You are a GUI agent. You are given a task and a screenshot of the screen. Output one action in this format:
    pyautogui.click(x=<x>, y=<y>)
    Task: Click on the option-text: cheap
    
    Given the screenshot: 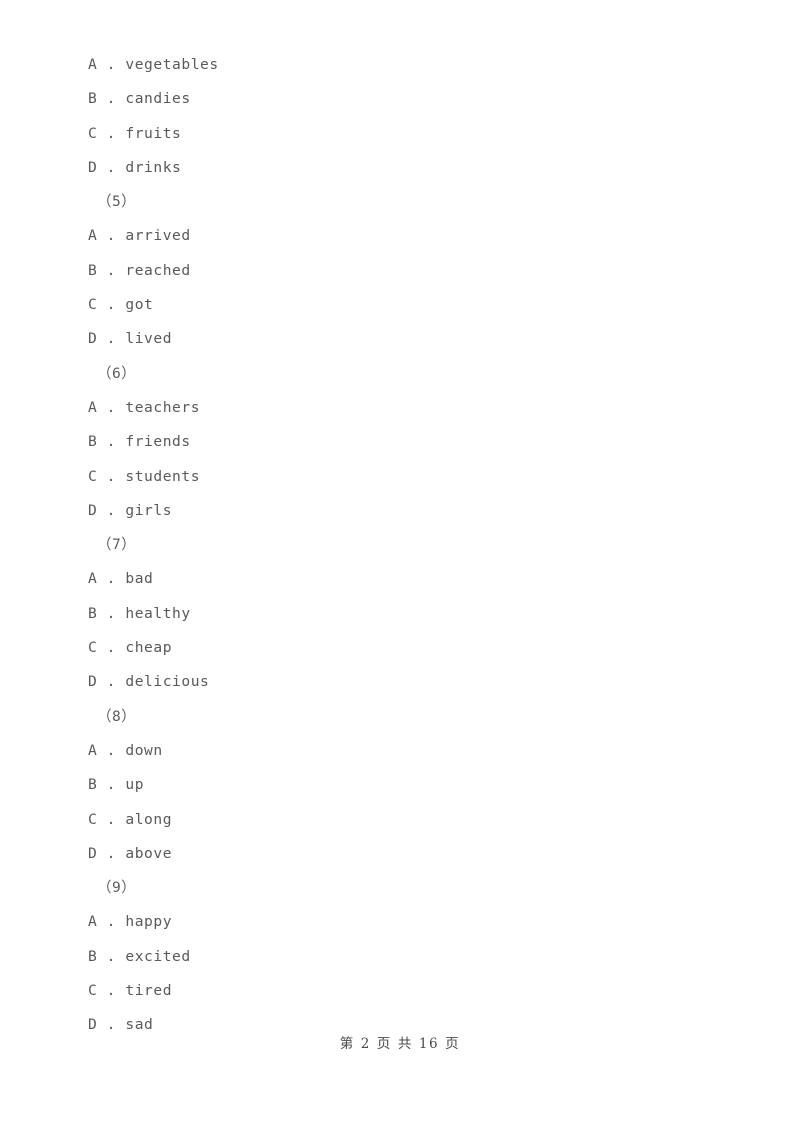 What is the action you would take?
    pyautogui.click(x=149, y=648)
    